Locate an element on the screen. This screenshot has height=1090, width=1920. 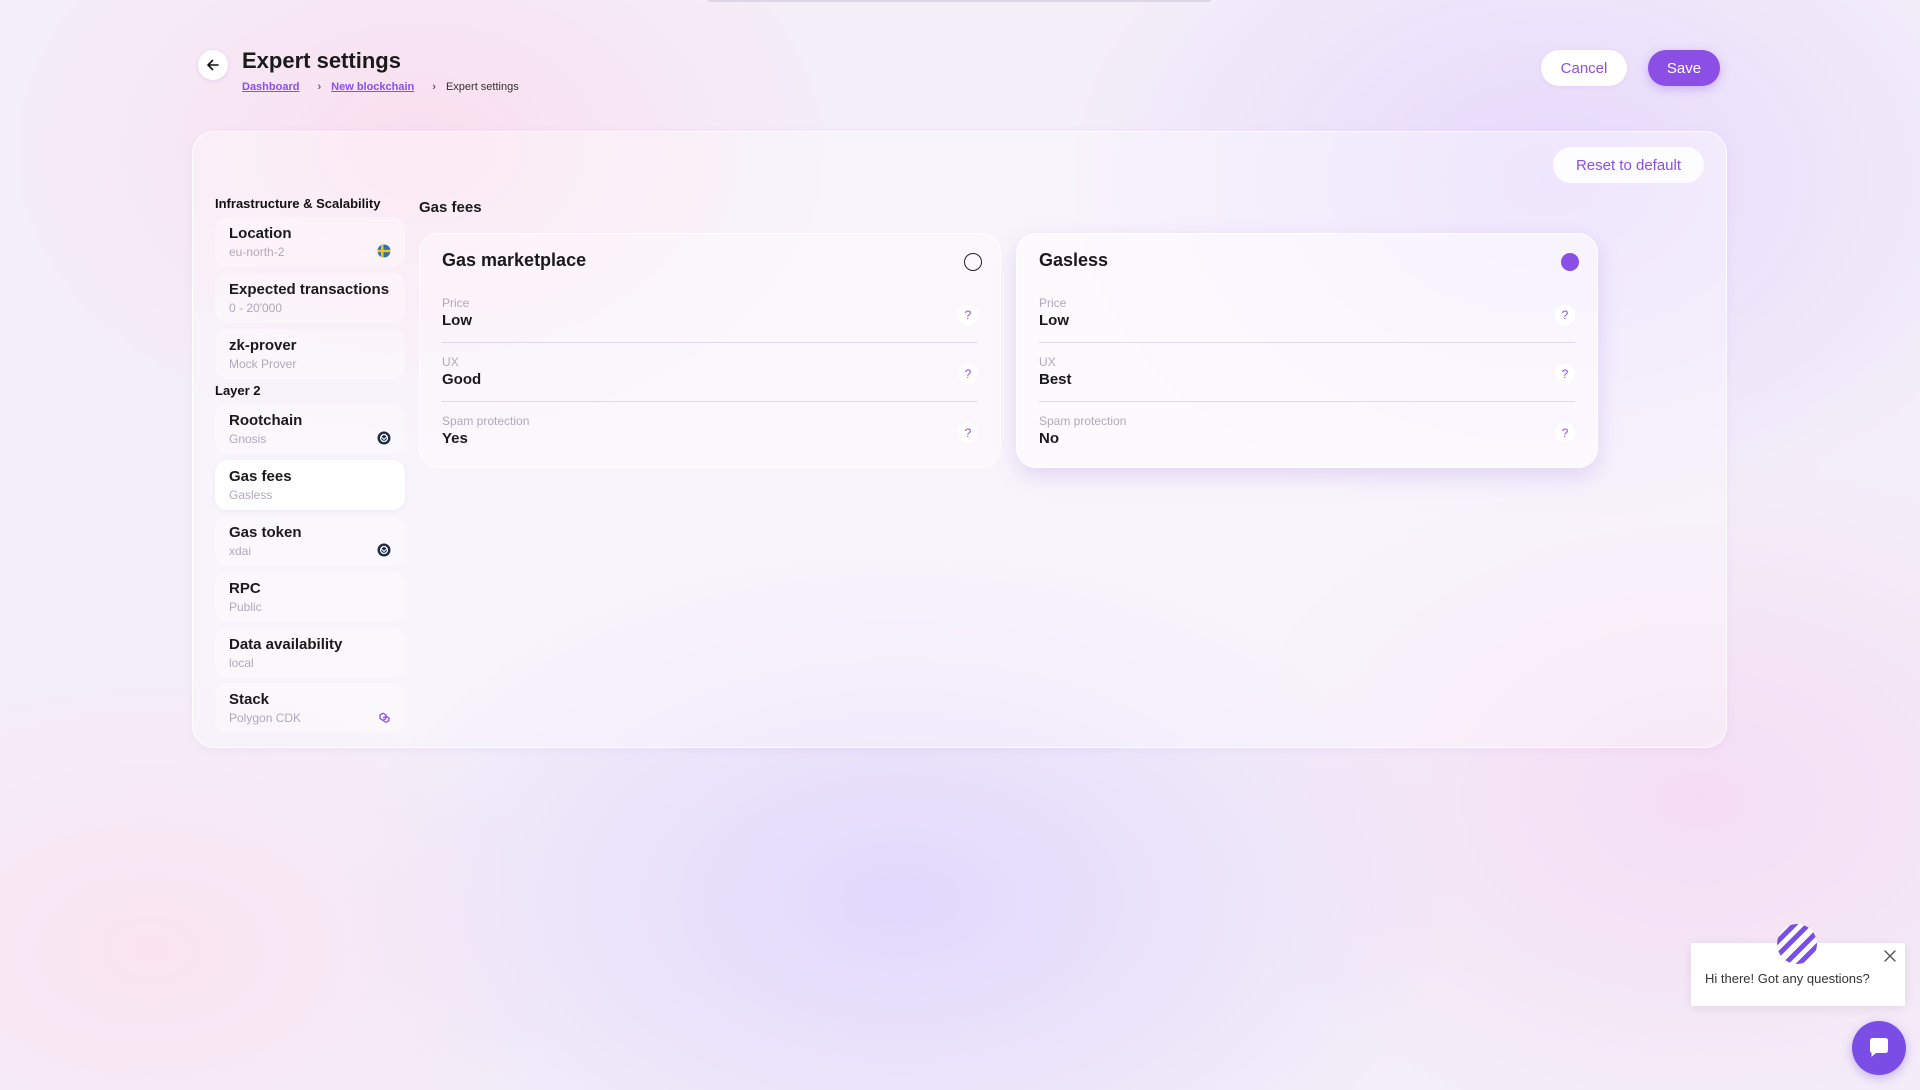
chat-bubble-icon is located at coordinates (1879, 1047).